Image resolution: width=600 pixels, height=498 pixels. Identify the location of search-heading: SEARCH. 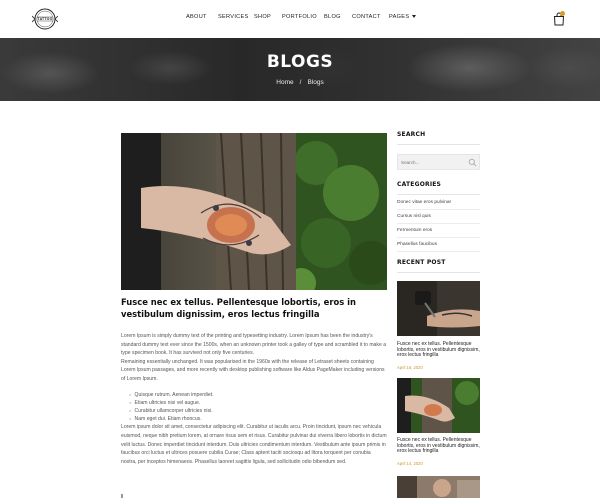
(411, 134).